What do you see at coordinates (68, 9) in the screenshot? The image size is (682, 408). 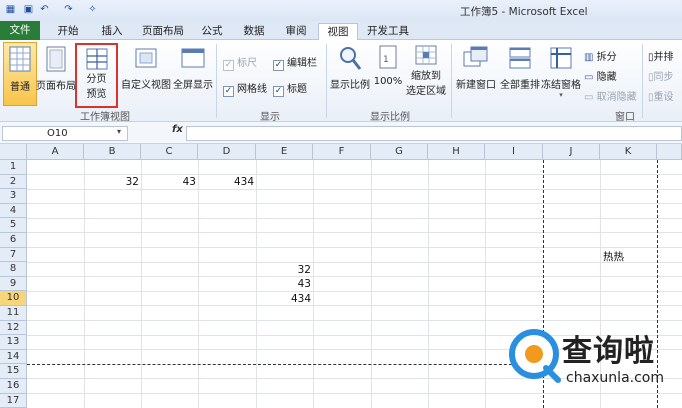 I see `redo-icon: ↷` at bounding box center [68, 9].